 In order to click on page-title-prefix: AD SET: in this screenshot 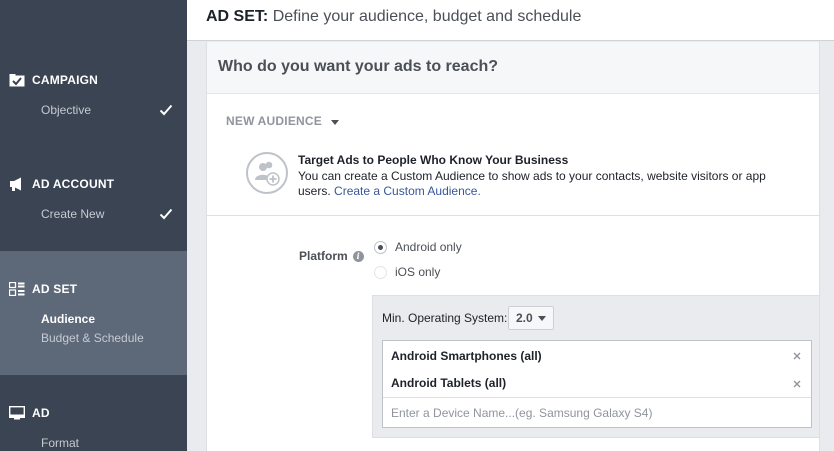, I will do `click(237, 16)`.